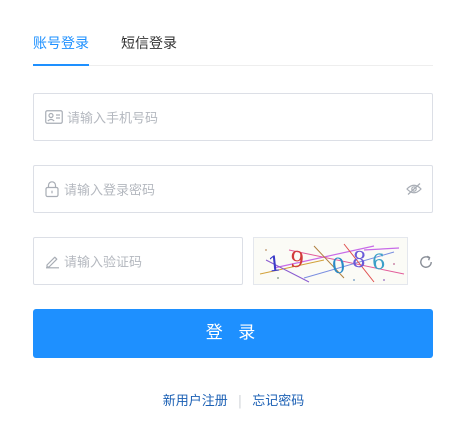 This screenshot has height=442, width=467. Describe the element at coordinates (379, 262) in the screenshot. I see `captcha-digit: 6` at that location.